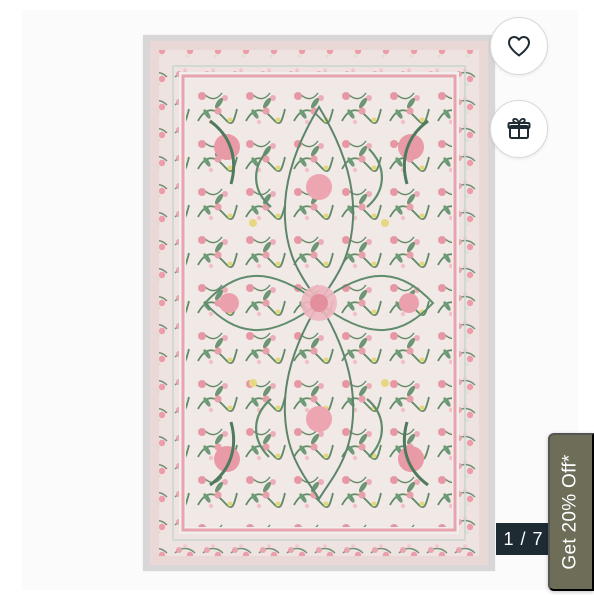  I want to click on discount-tab: Get 20% Off*, so click(571, 512).